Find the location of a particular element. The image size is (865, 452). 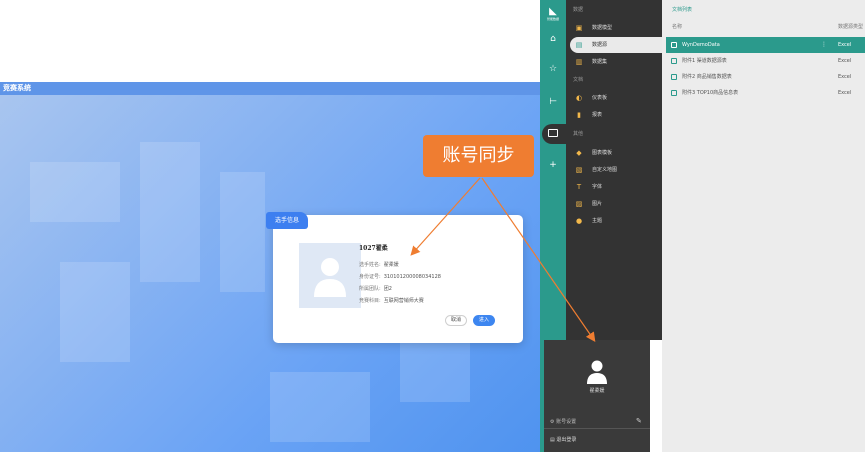

arrow-to-card is located at coordinates (445, 216).